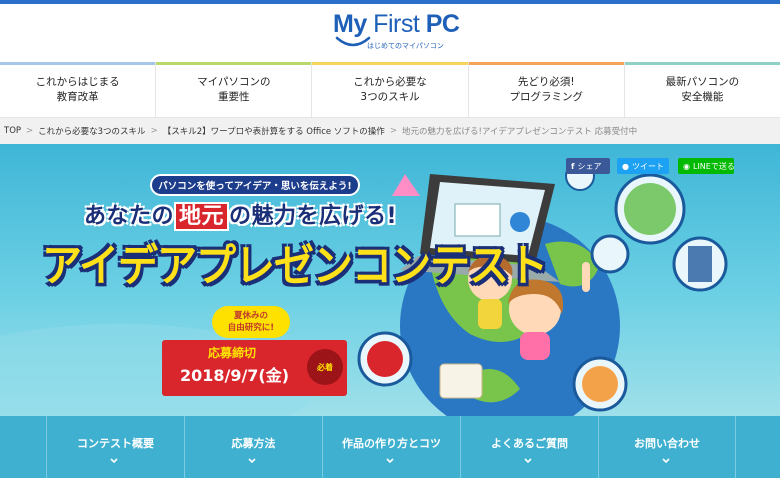 The height and width of the screenshot is (478, 780). I want to click on nav-item-three-skills: これから必要な 3つのスキル, so click(390, 89).